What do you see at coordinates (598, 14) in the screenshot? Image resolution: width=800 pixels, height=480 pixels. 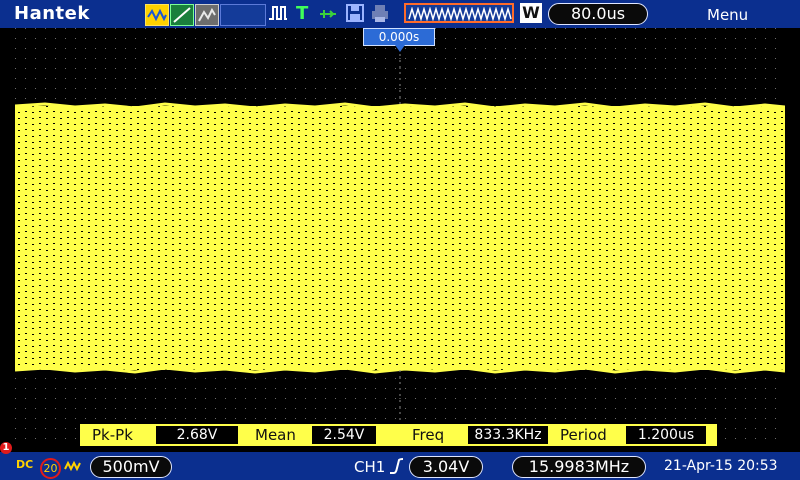 I see `timebase-value: 80.0us` at bounding box center [598, 14].